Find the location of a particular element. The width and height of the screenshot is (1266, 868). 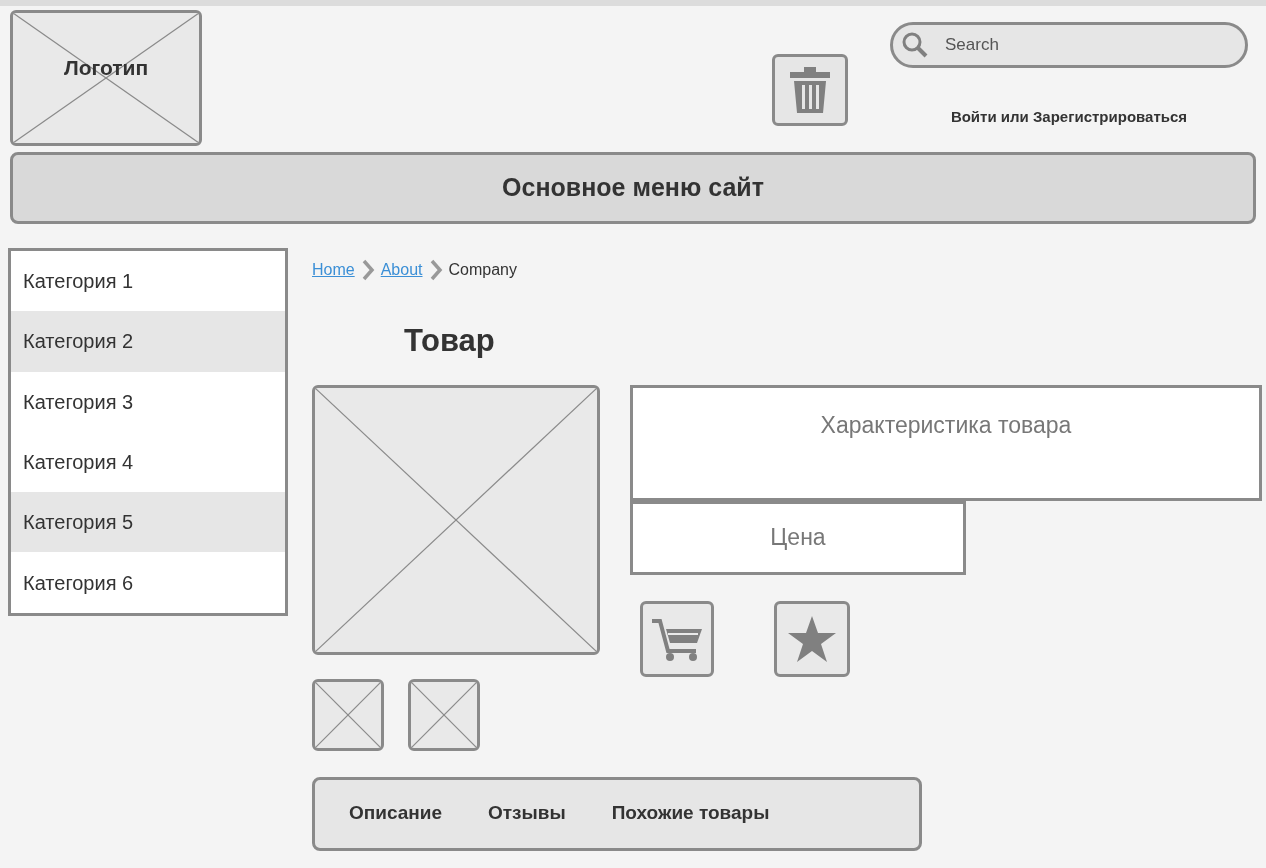

star-icon is located at coordinates (812, 638).